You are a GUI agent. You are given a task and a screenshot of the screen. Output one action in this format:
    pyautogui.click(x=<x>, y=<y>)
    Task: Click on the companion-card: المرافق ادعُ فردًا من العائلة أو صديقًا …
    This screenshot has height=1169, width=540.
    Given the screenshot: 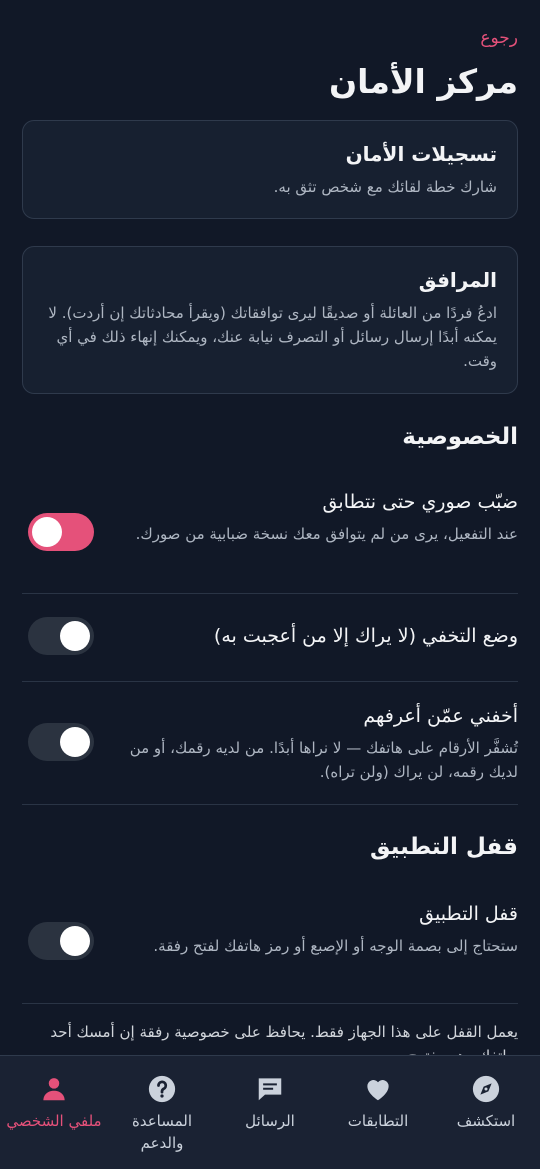 What is the action you would take?
    pyautogui.click(x=270, y=320)
    